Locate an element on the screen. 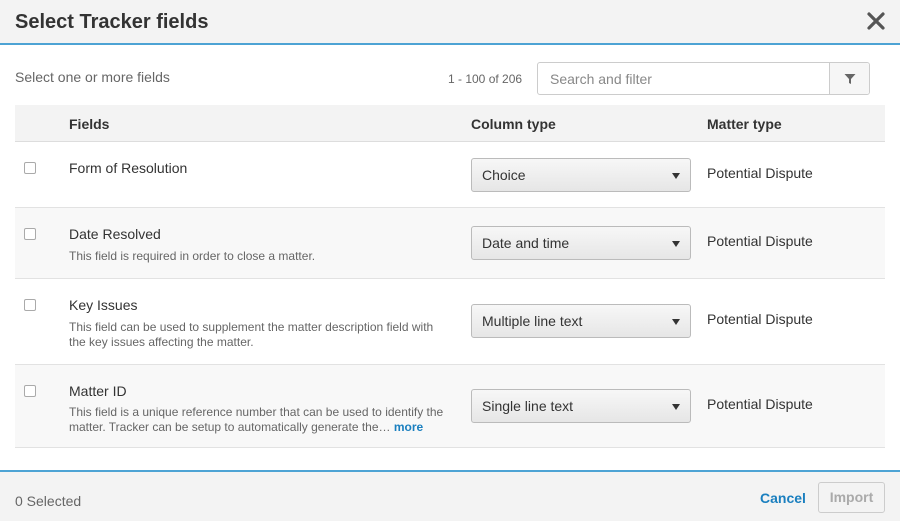 This screenshot has height=521, width=900. cancel-button: Cancel is located at coordinates (783, 498).